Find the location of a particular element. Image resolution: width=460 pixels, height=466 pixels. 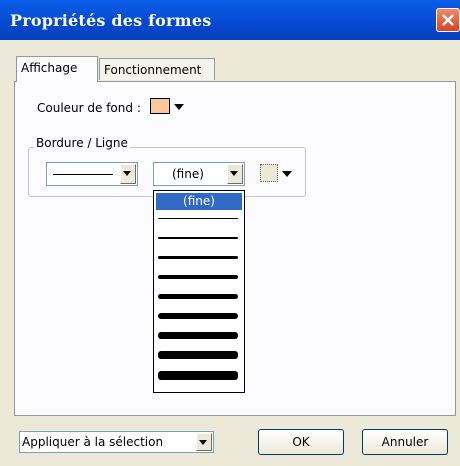

fill-color-label: Couleur de fond : is located at coordinates (89, 108).